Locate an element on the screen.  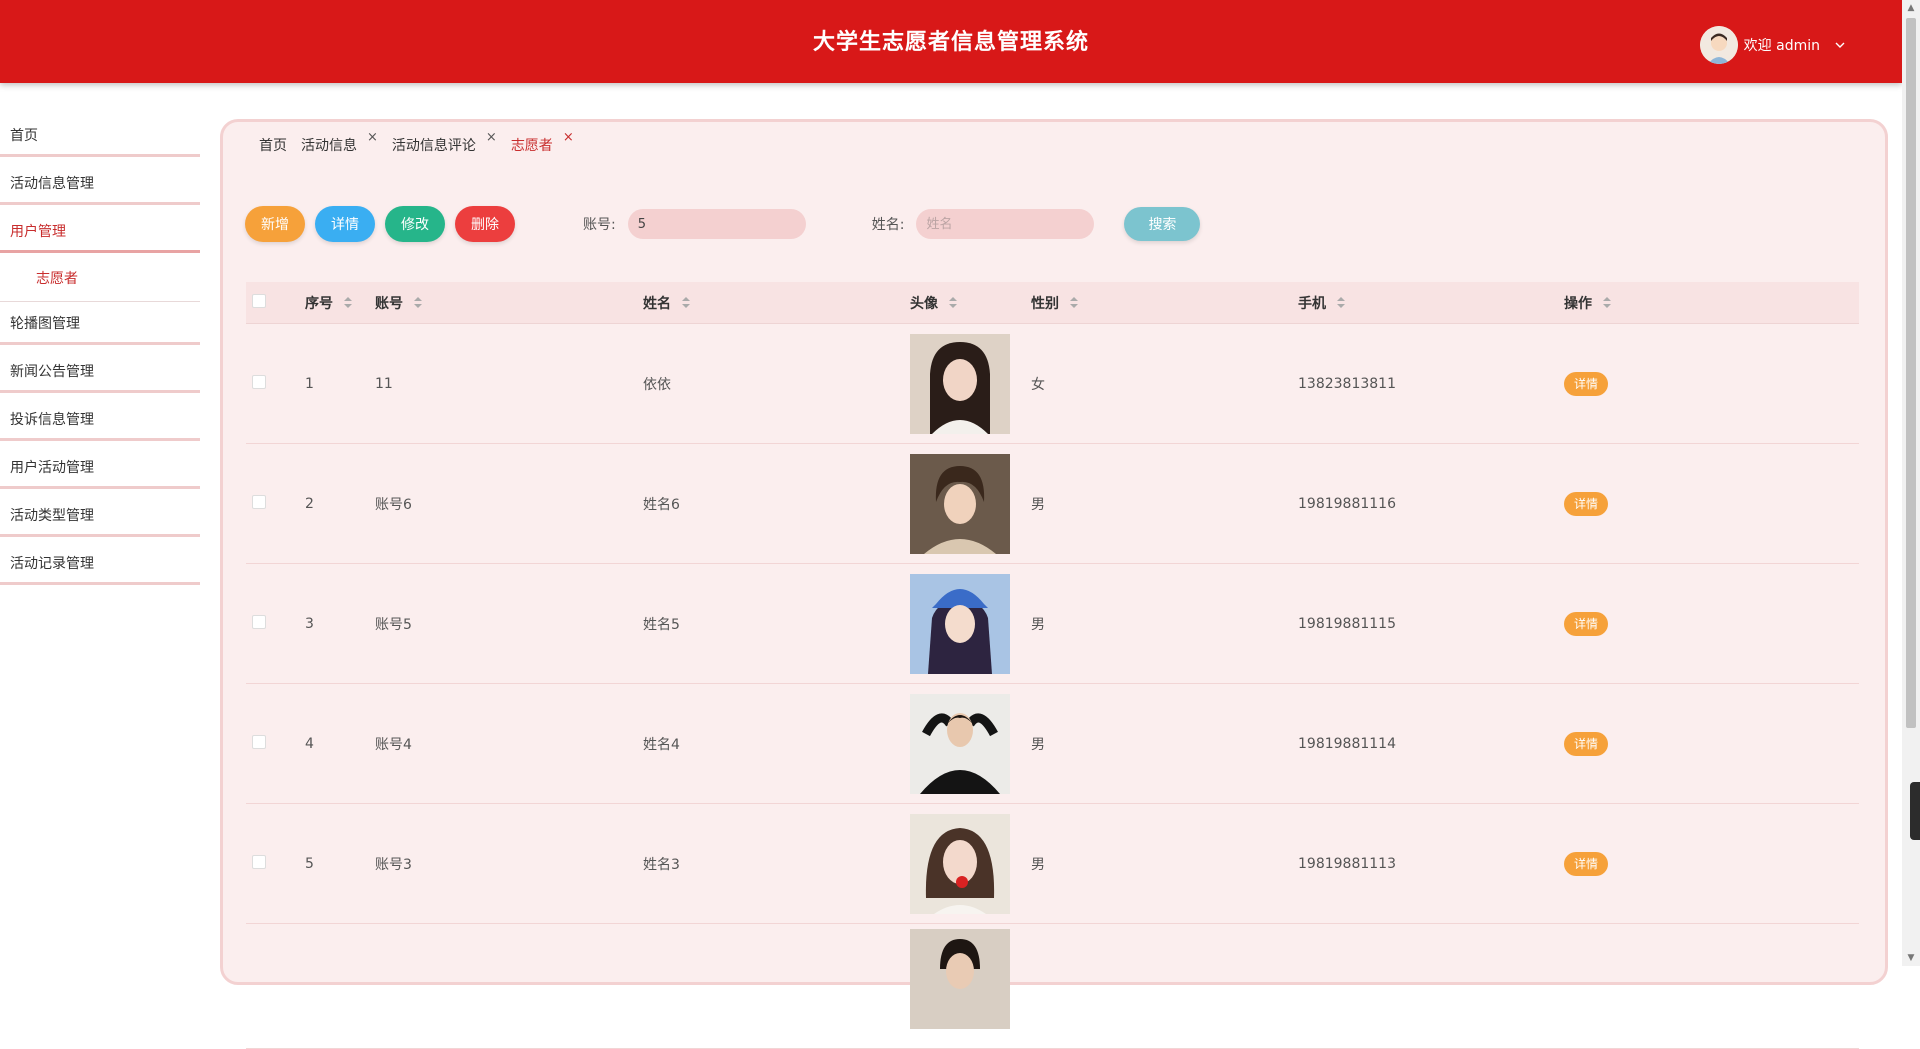
cell-name is located at coordinates (776, 986).